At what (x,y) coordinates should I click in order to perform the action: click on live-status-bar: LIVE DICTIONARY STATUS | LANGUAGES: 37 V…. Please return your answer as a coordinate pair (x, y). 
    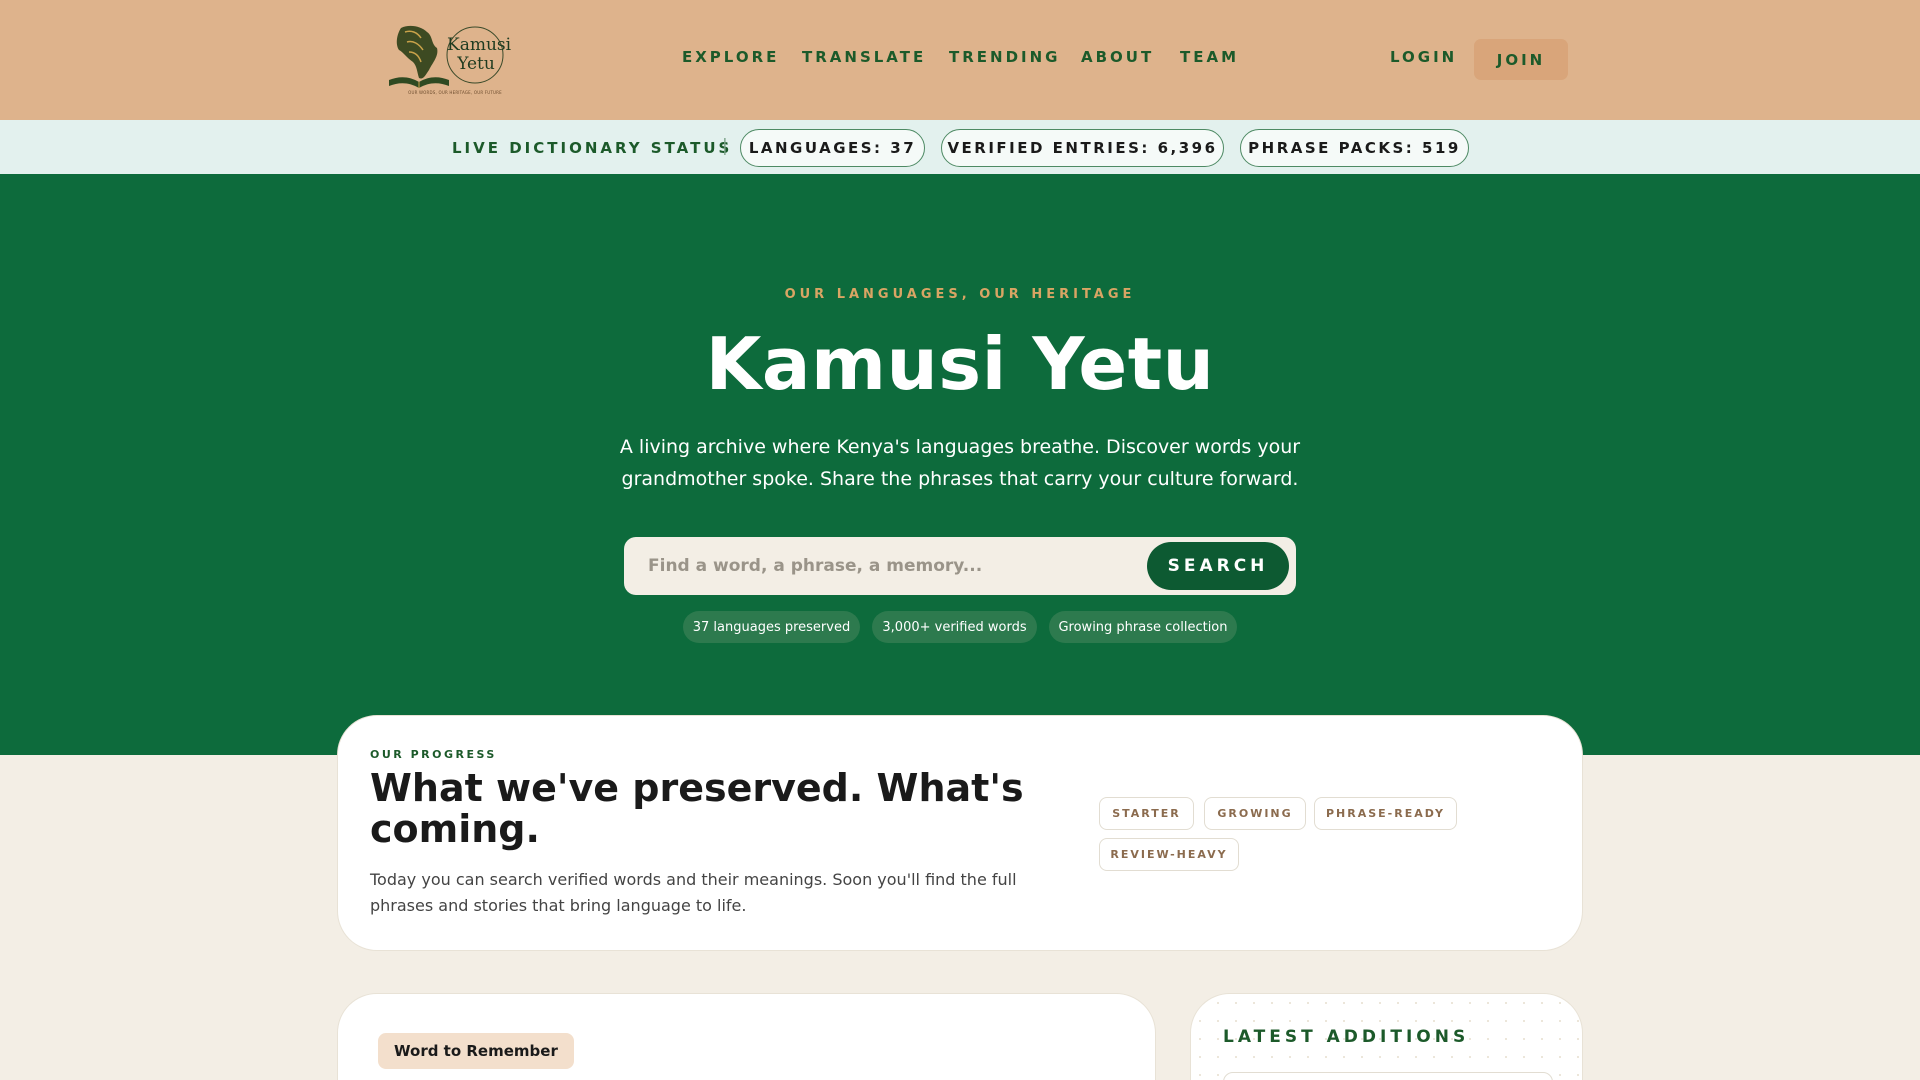
    Looking at the image, I should click on (960, 147).